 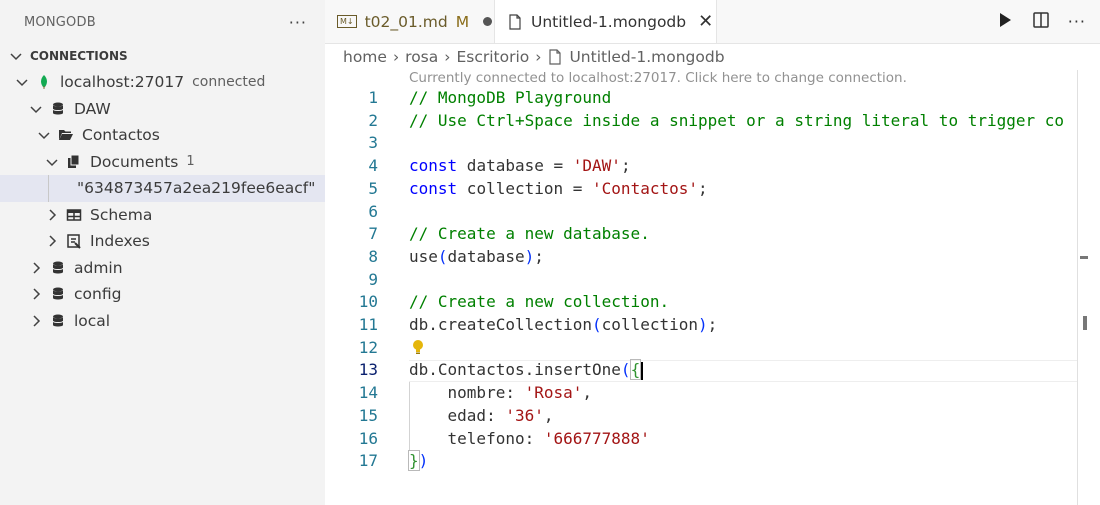 What do you see at coordinates (476, 256) in the screenshot?
I see `code-text: use(database);` at bounding box center [476, 256].